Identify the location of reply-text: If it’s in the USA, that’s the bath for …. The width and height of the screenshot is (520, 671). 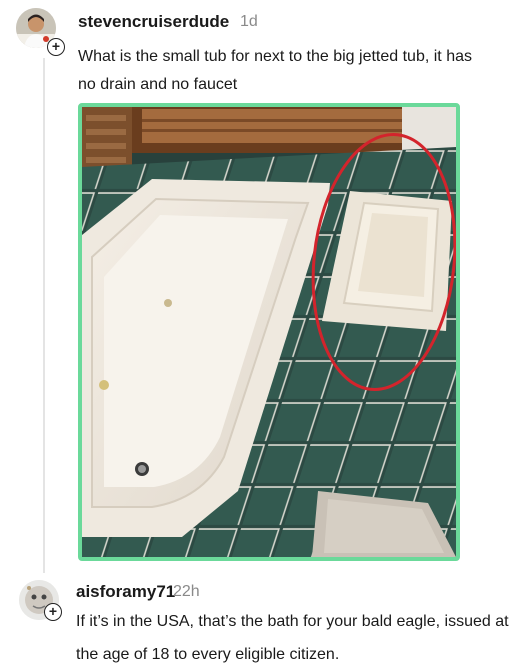
(292, 638).